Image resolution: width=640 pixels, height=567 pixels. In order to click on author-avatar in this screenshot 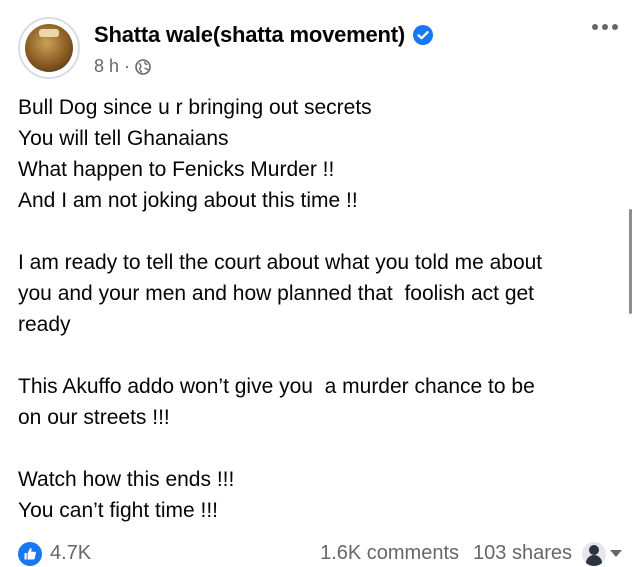, I will do `click(49, 48)`.